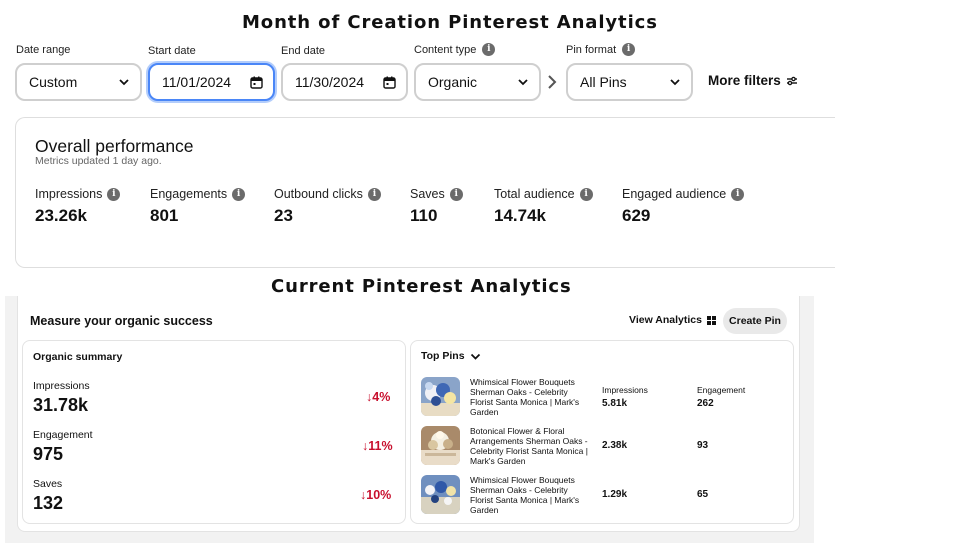 This screenshot has height=551, width=979. I want to click on metric-engaged-audience: Engaged audience i 629, so click(683, 206).